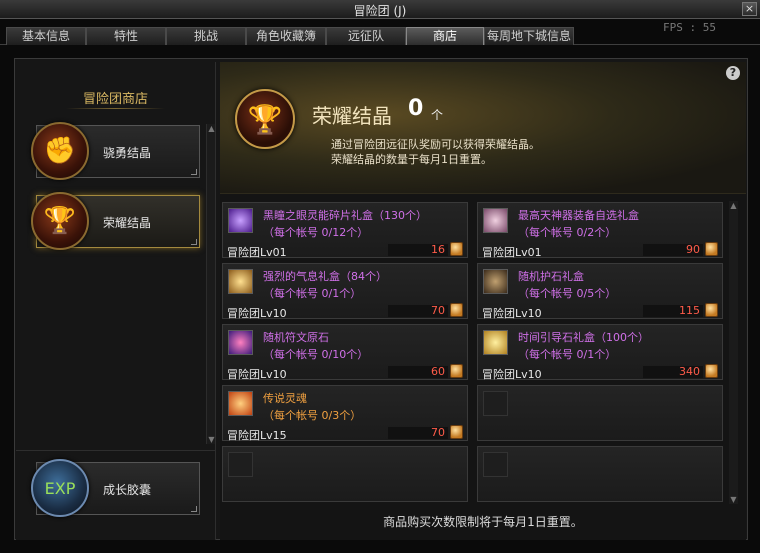 The width and height of the screenshot is (760, 553). What do you see at coordinates (240, 281) in the screenshot?
I see `treasure-chest-icon` at bounding box center [240, 281].